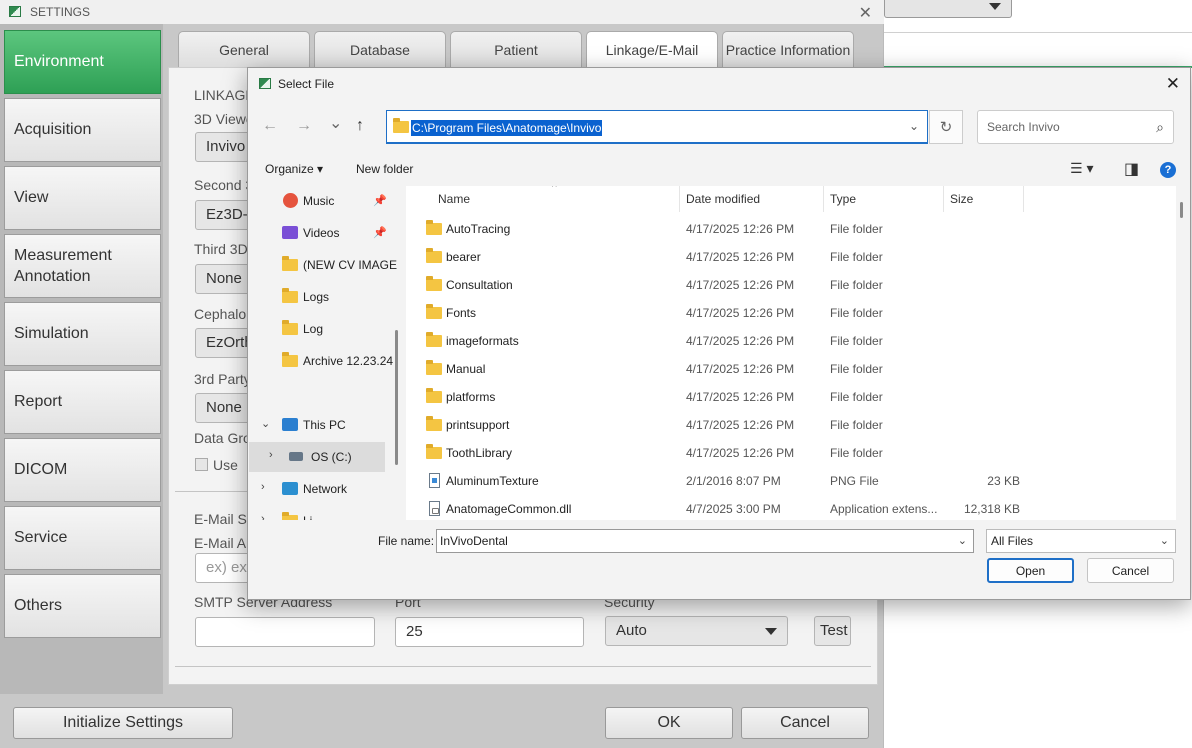 This screenshot has width=1192, height=748. What do you see at coordinates (324, 265) in the screenshot?
I see `nav-item-new-cv-image: (NEW CV IMAGE` at bounding box center [324, 265].